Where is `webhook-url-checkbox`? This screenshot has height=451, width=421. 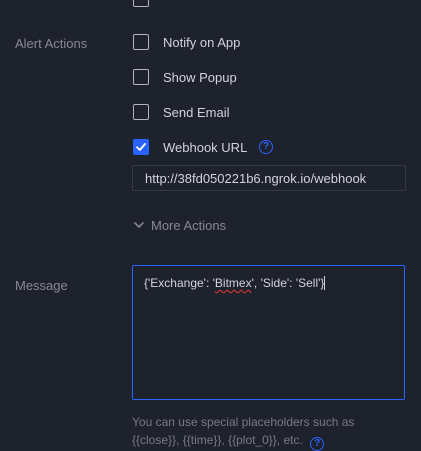
webhook-url-checkbox is located at coordinates (141, 147).